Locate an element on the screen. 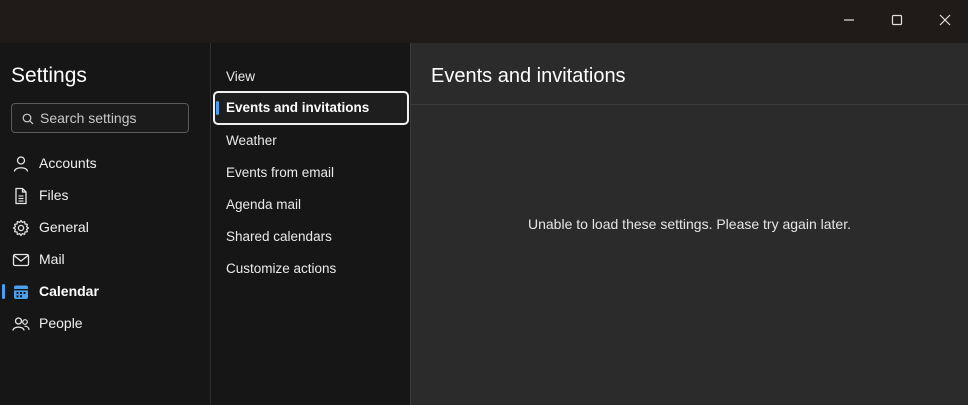 The image size is (968, 405). nav-item-mail: Mail is located at coordinates (105, 259).